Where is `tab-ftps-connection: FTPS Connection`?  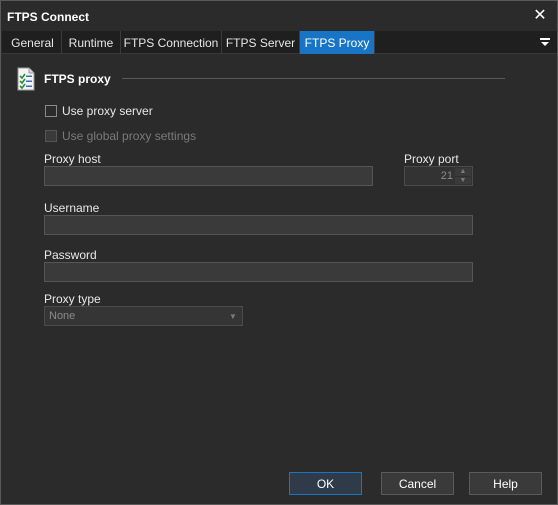
tab-ftps-connection: FTPS Connection is located at coordinates (171, 42).